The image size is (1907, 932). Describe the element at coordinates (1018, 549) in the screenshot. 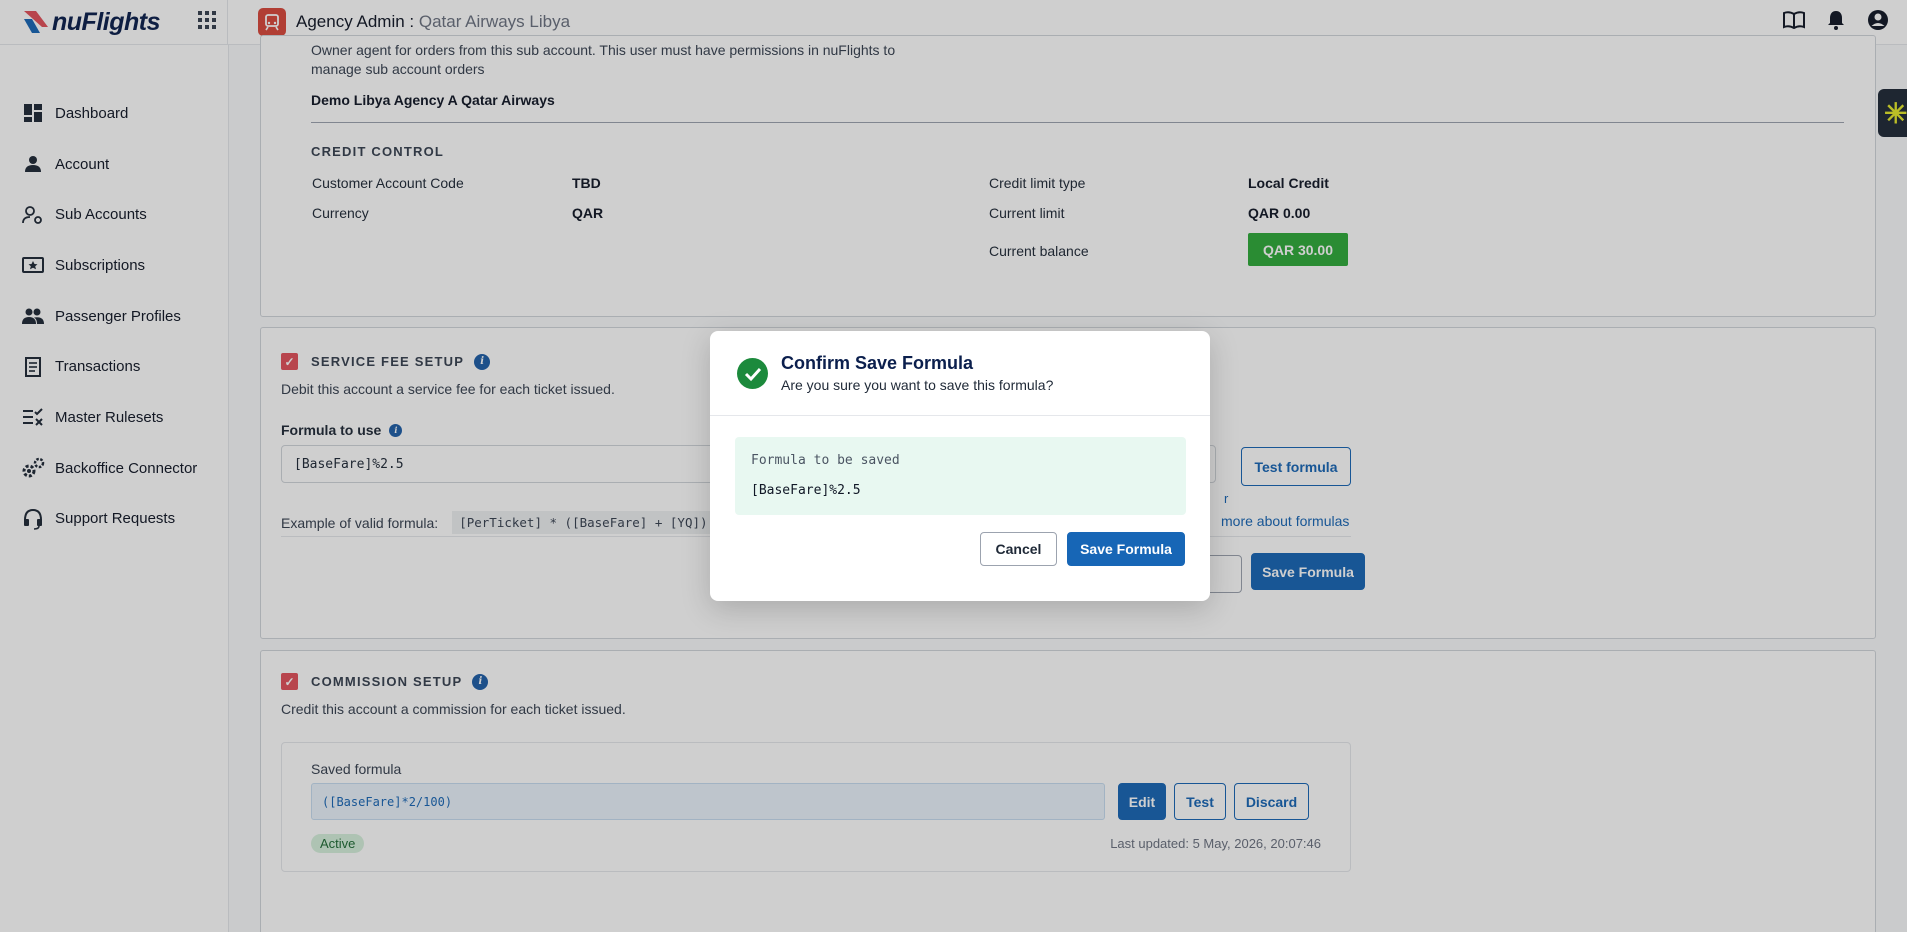

I see `cancel-button: Cancel` at that location.